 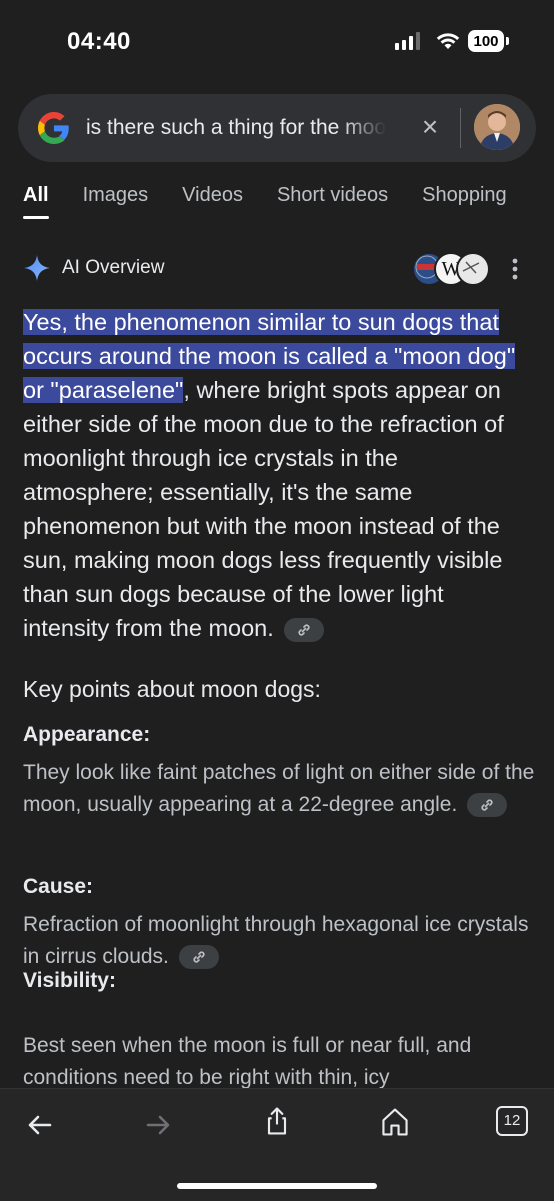 I want to click on clock: 04:40, so click(x=99, y=41).